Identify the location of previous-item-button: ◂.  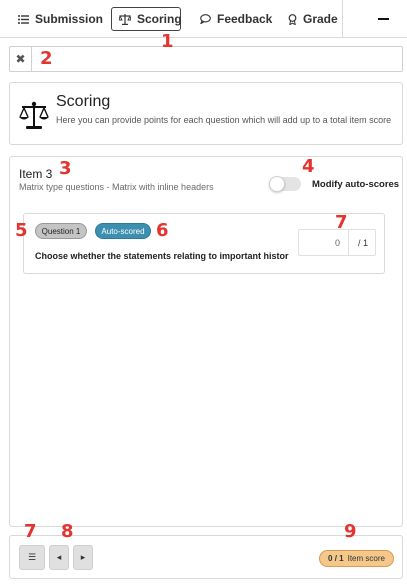
(59, 557).